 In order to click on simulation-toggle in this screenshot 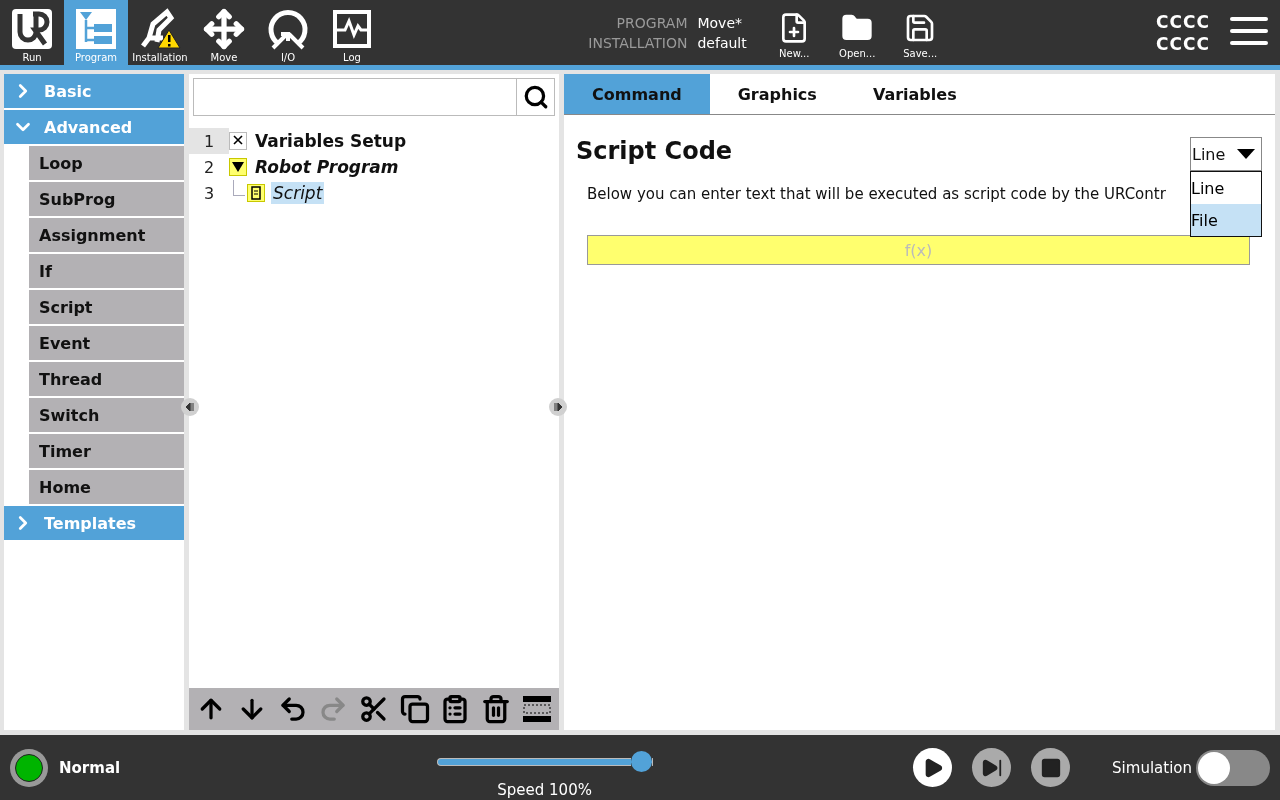, I will do `click(1233, 767)`.